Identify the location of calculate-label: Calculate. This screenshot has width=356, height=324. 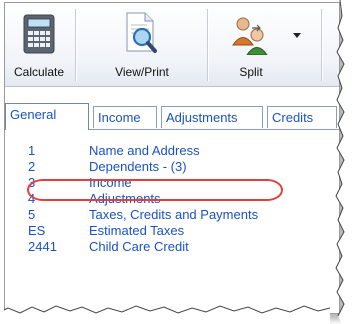
(39, 72).